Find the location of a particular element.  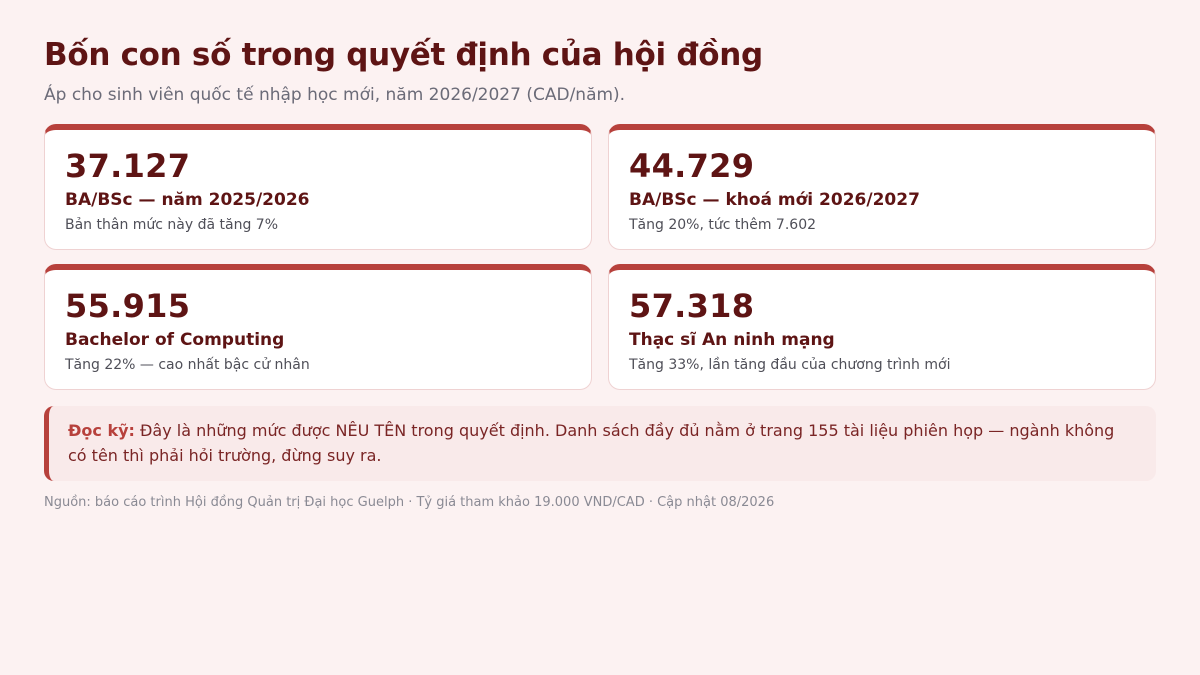

stat-note: Bản thân mức này đã tăng 7% is located at coordinates (172, 225).